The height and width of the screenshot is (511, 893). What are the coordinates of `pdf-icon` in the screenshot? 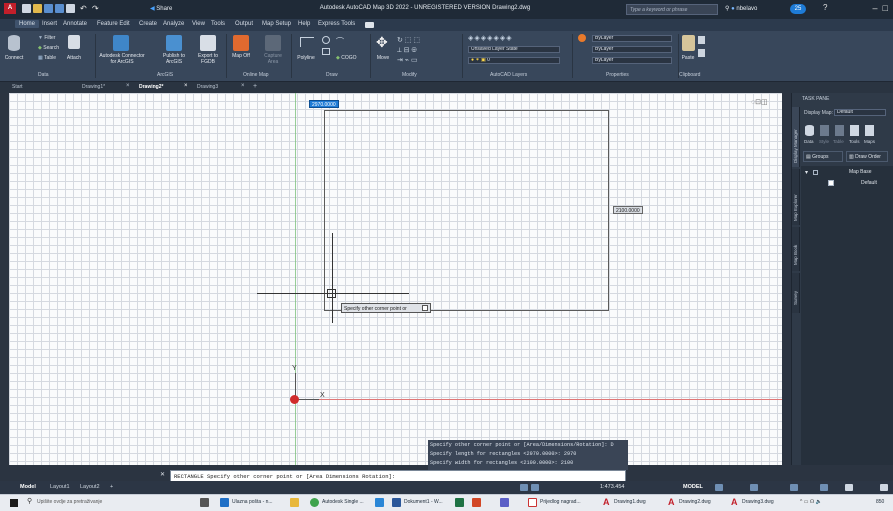 It's located at (532, 502).